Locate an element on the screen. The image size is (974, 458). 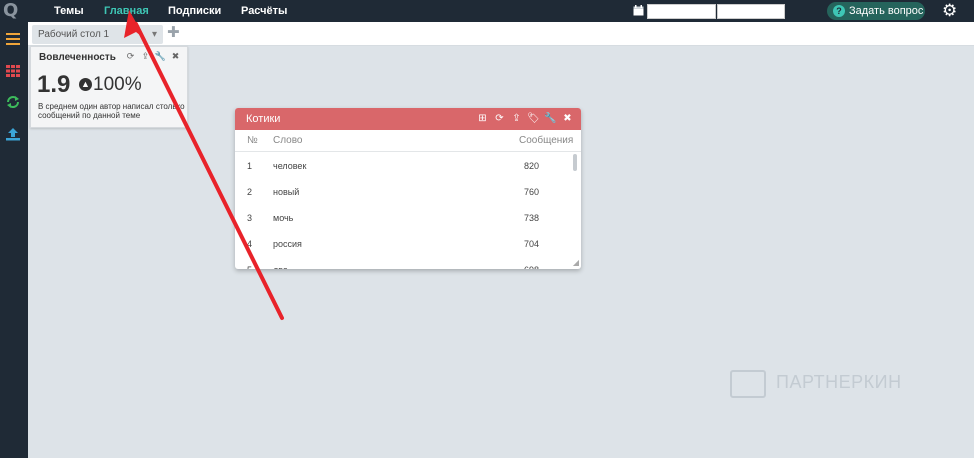
watermark-logo-icon is located at coordinates (748, 384).